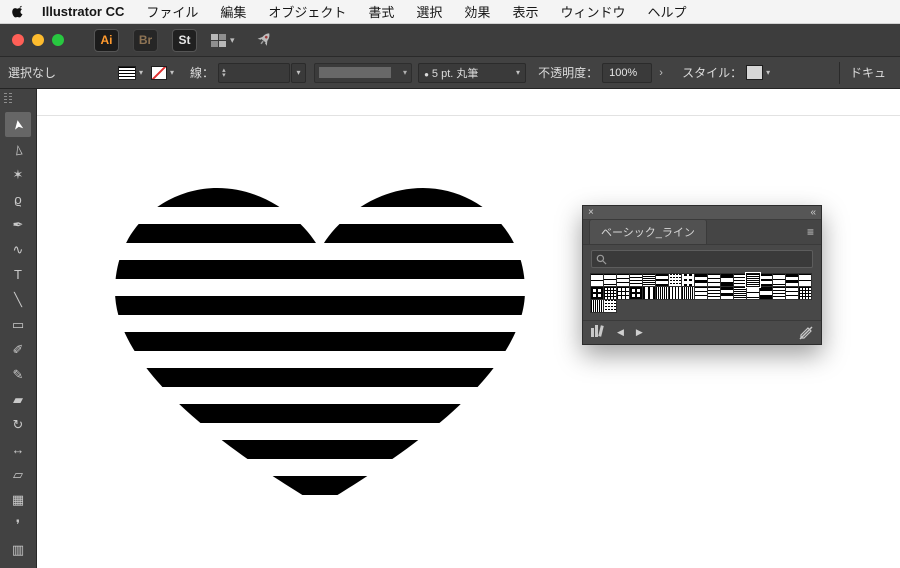 The image size is (900, 568). Describe the element at coordinates (429, 11) in the screenshot. I see `menu-select: 選択` at that location.